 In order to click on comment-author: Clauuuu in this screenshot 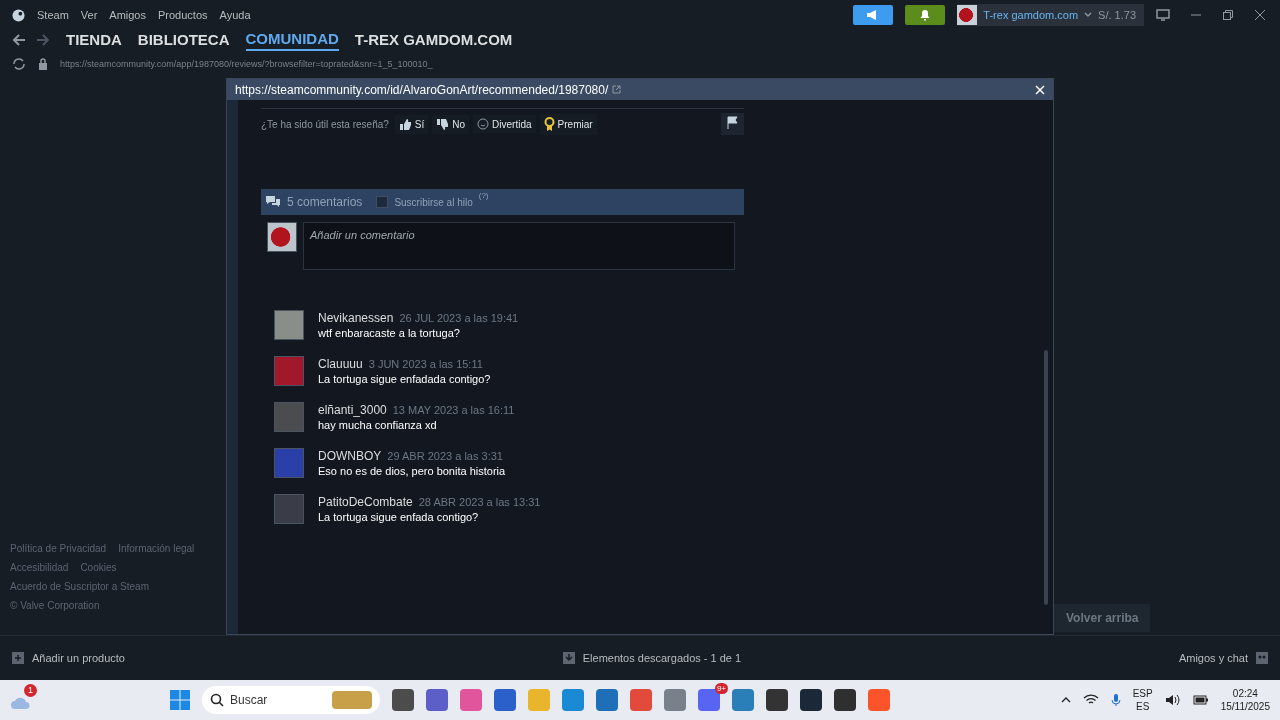, I will do `click(340, 364)`.